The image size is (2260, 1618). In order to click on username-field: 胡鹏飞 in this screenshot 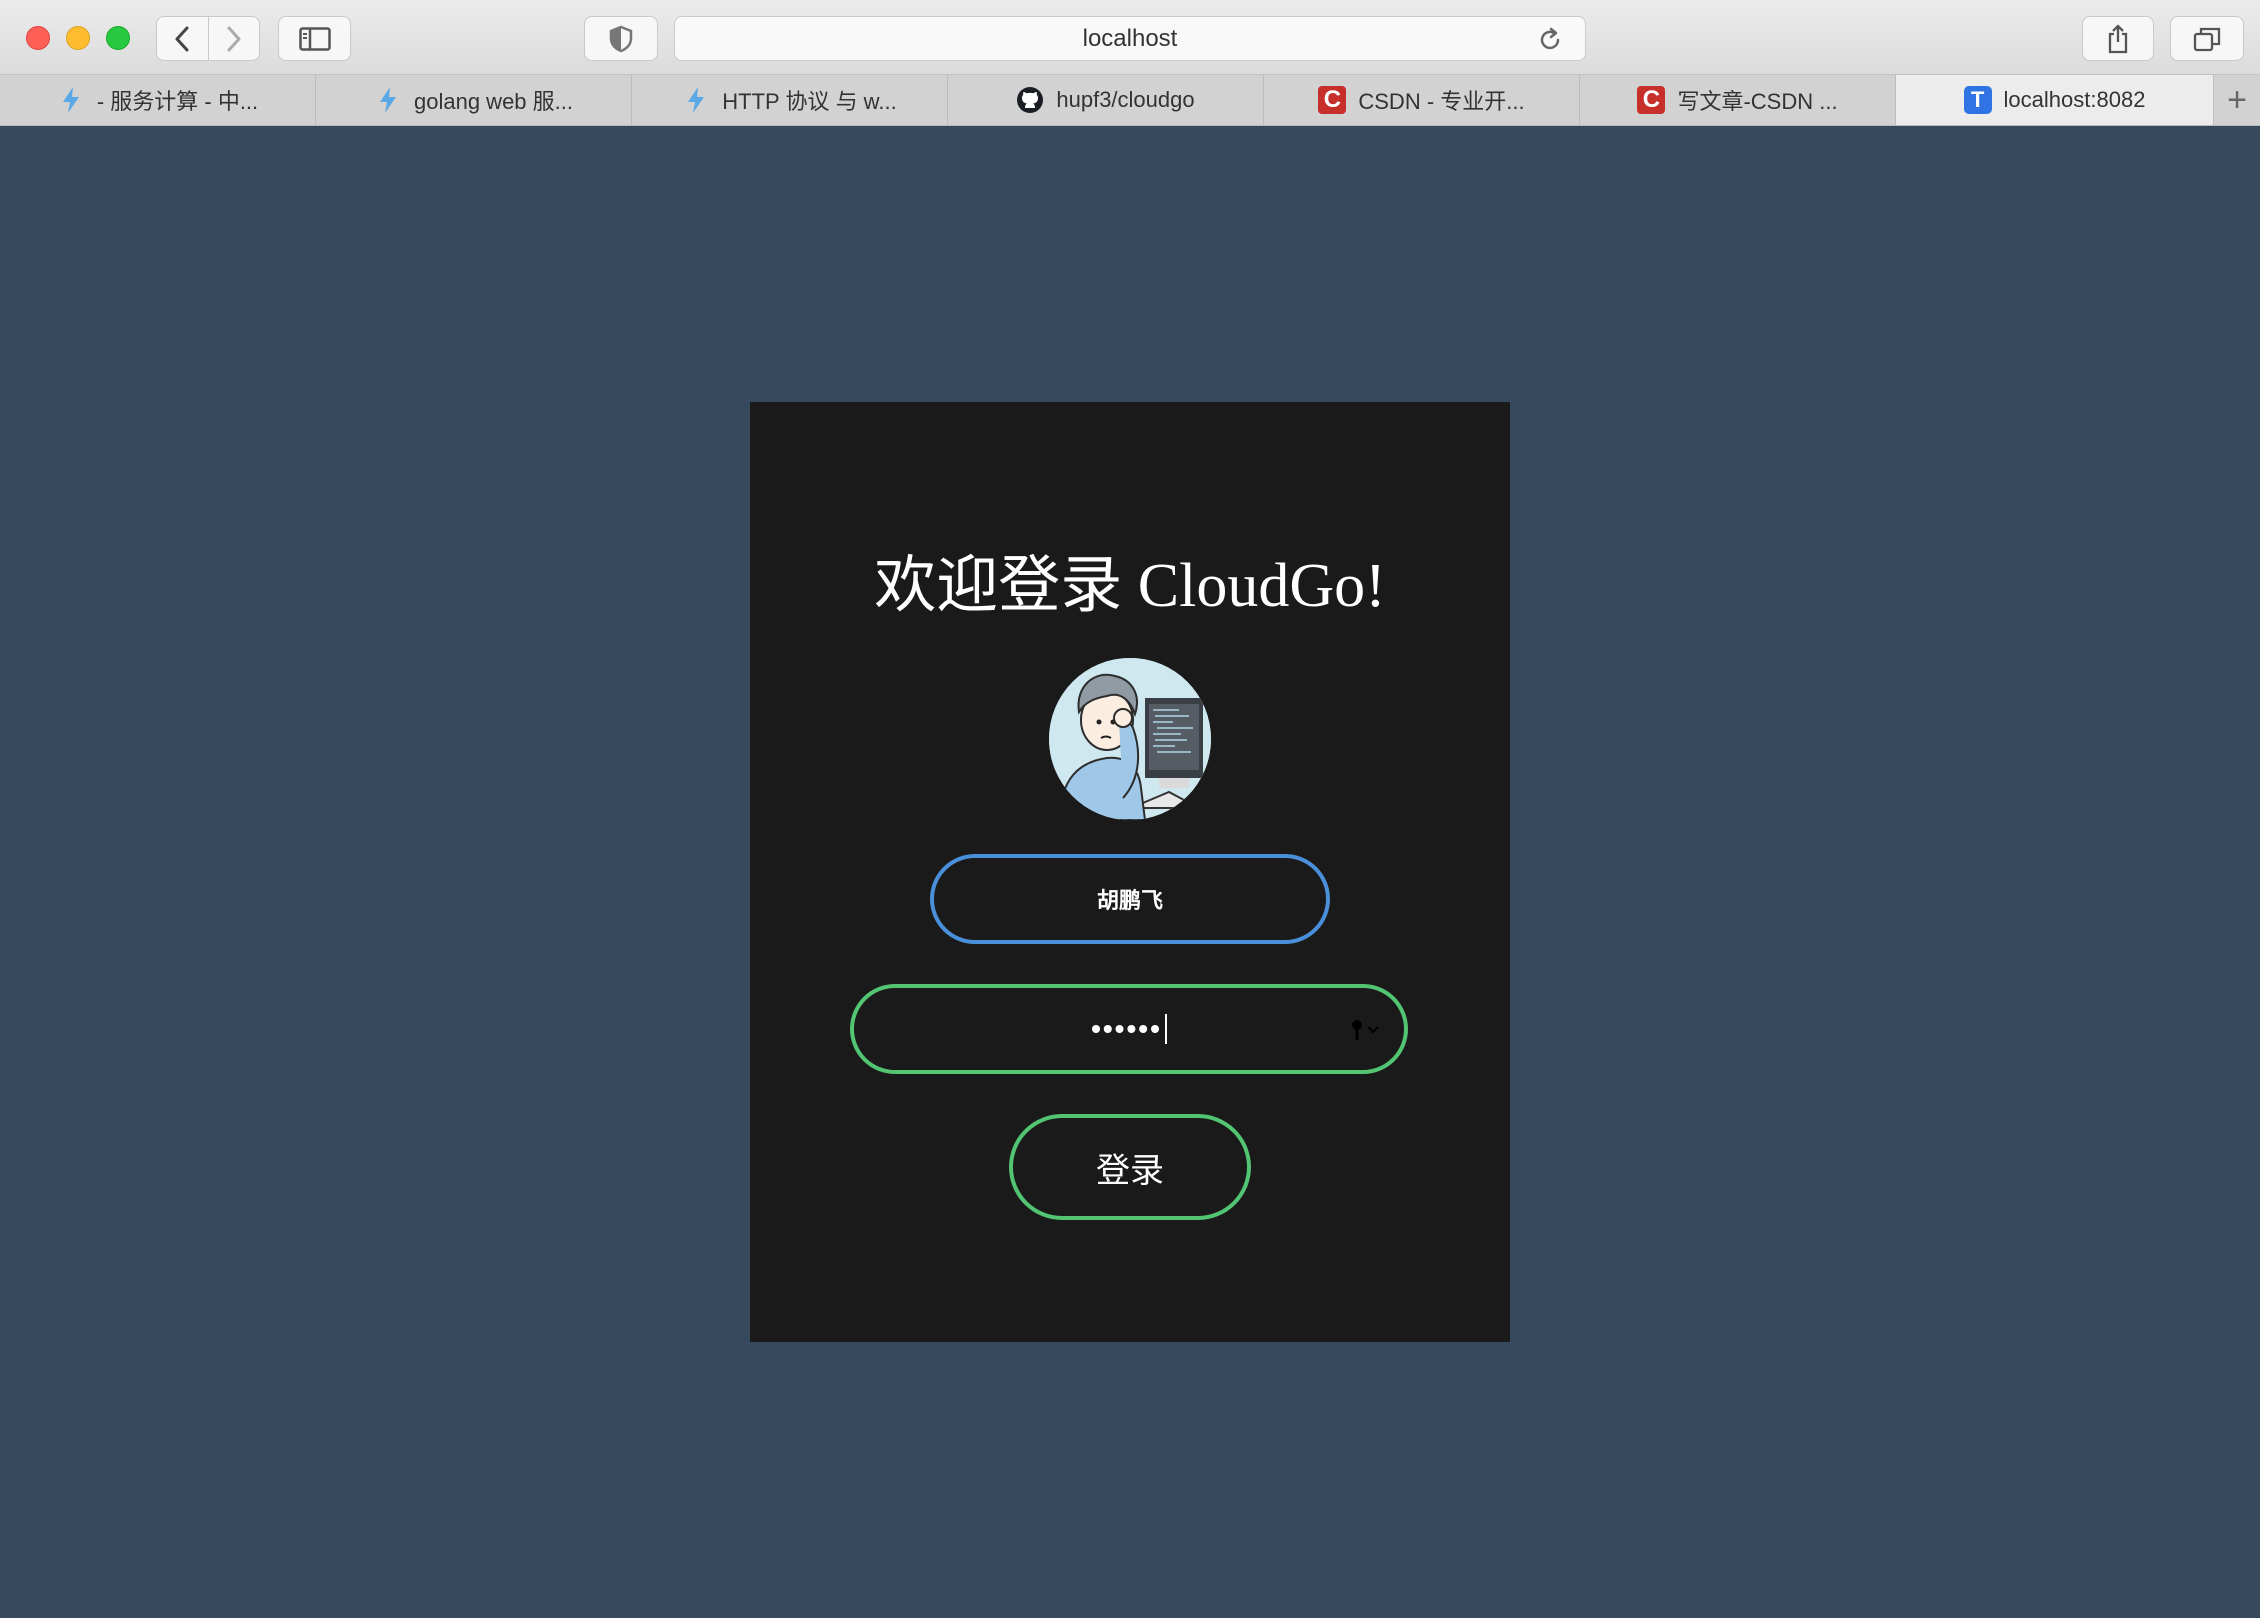, I will do `click(1130, 899)`.